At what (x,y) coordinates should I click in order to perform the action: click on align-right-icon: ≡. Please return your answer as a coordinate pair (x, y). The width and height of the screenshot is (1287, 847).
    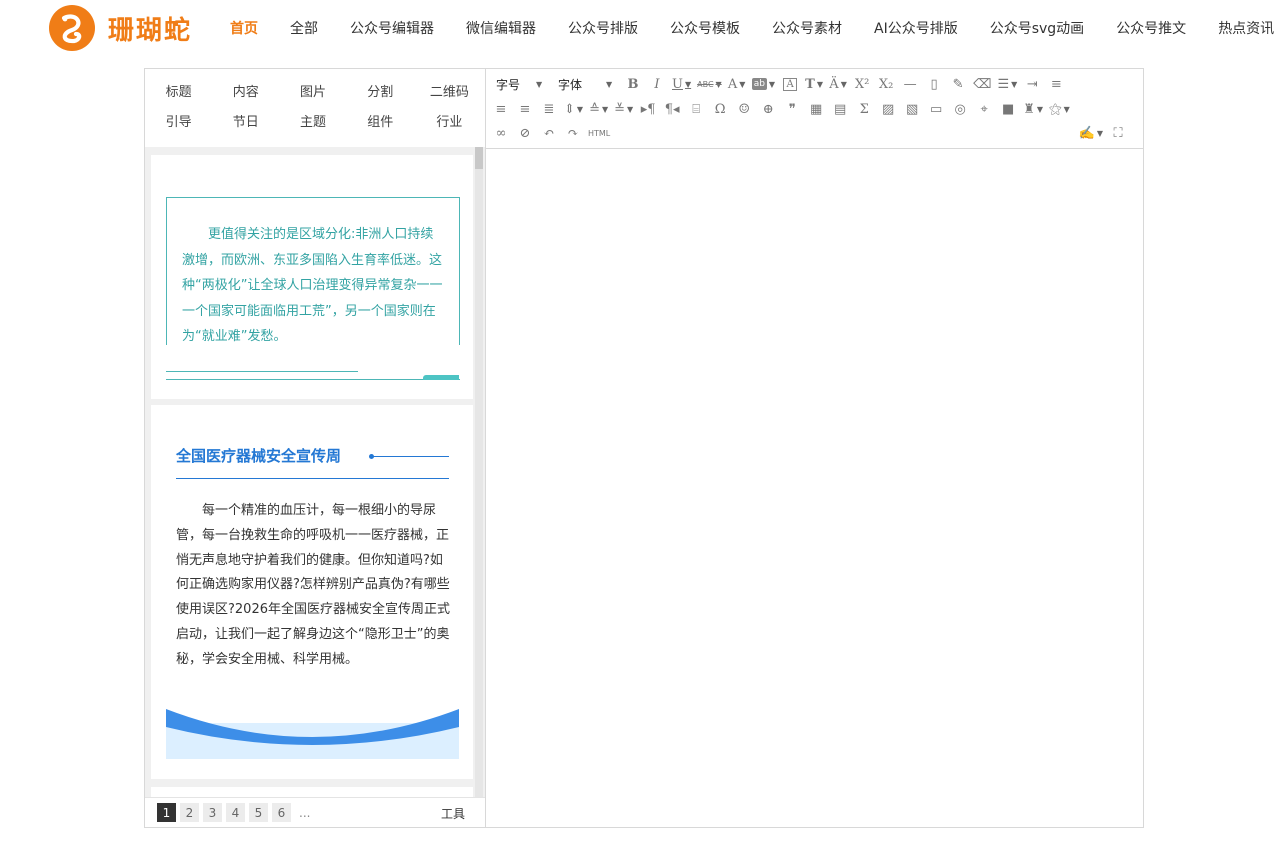
    Looking at the image, I should click on (525, 109).